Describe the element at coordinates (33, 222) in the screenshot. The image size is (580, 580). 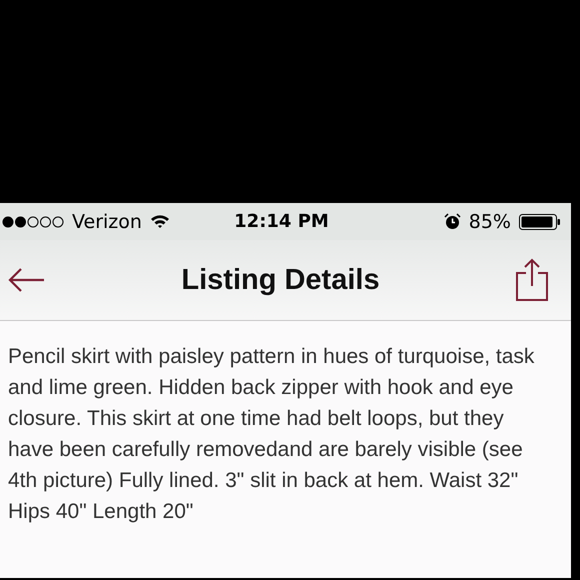
I see `signal-icon` at that location.